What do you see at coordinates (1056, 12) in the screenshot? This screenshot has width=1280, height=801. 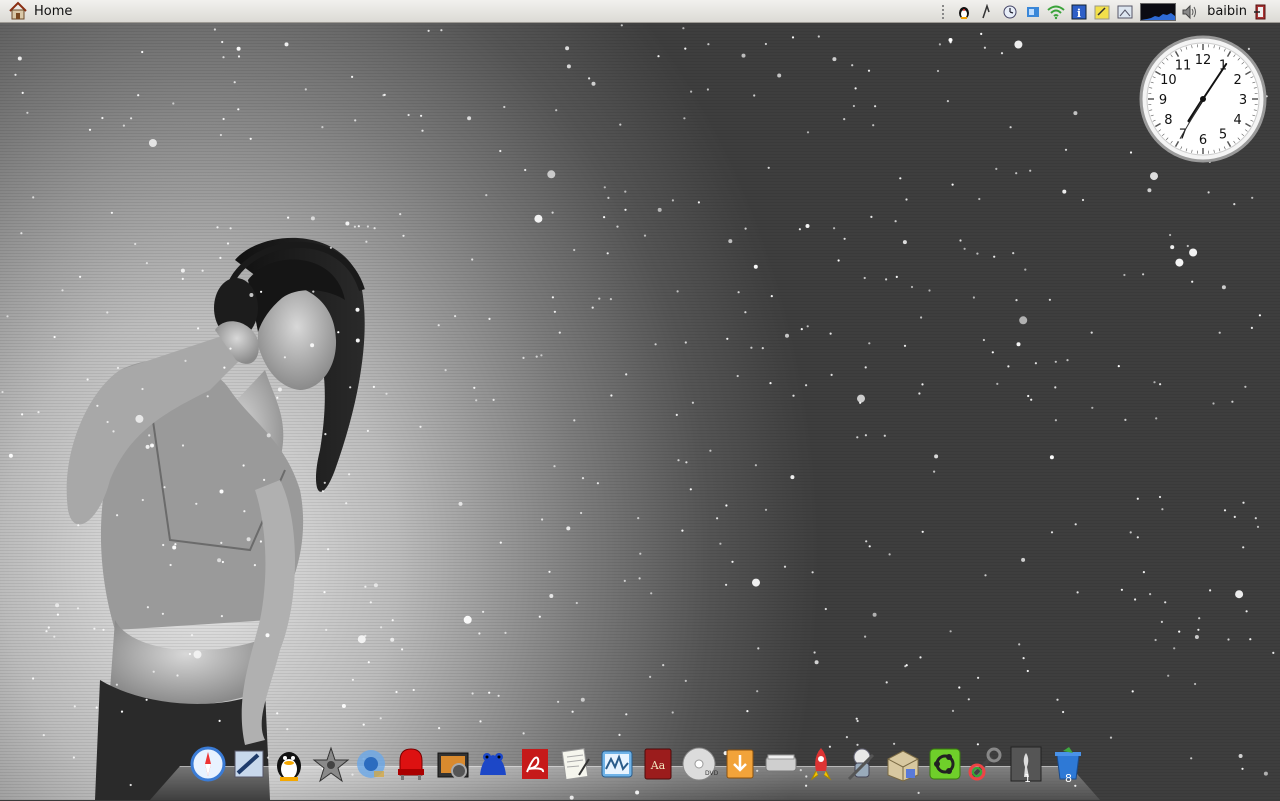 I see `wifi-icon` at bounding box center [1056, 12].